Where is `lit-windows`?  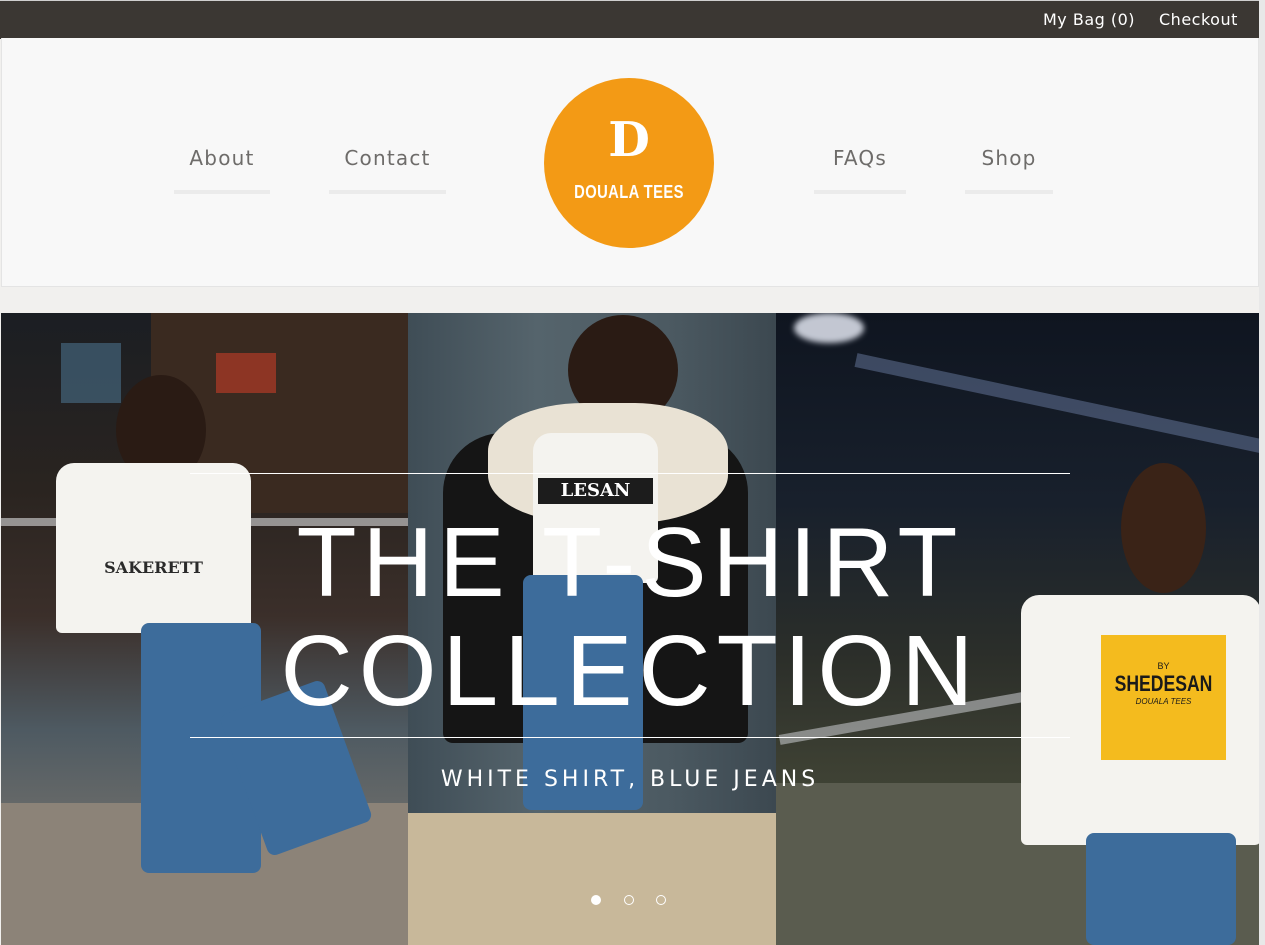
lit-windows is located at coordinates (91, 373).